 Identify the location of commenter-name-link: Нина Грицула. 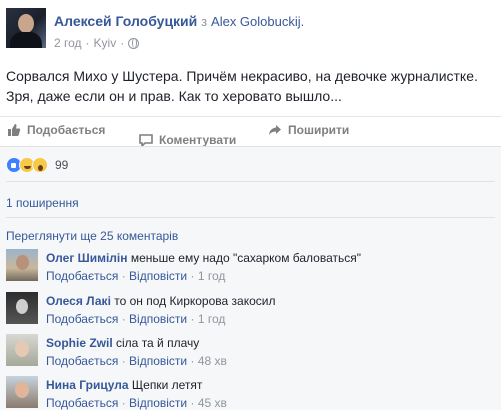
(87, 385).